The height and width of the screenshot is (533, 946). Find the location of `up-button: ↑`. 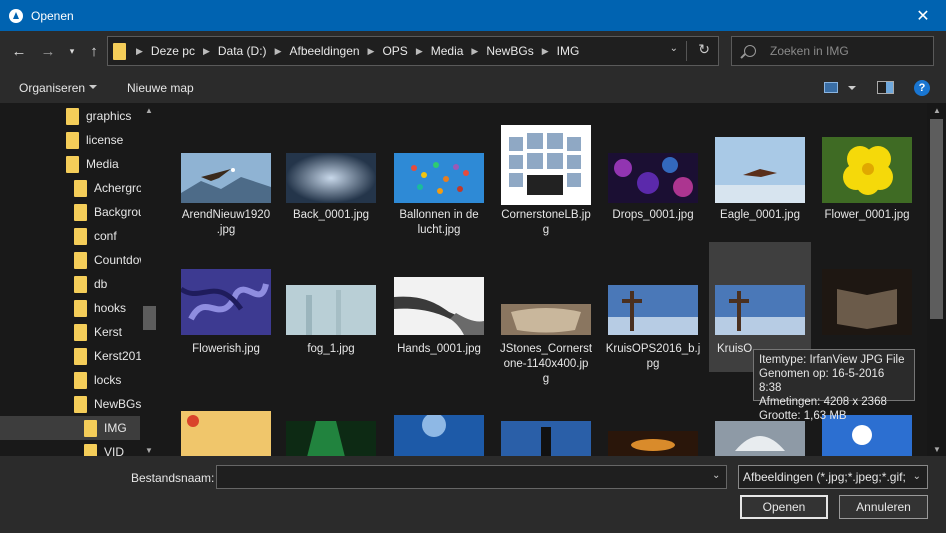

up-button: ↑ is located at coordinates (94, 51).